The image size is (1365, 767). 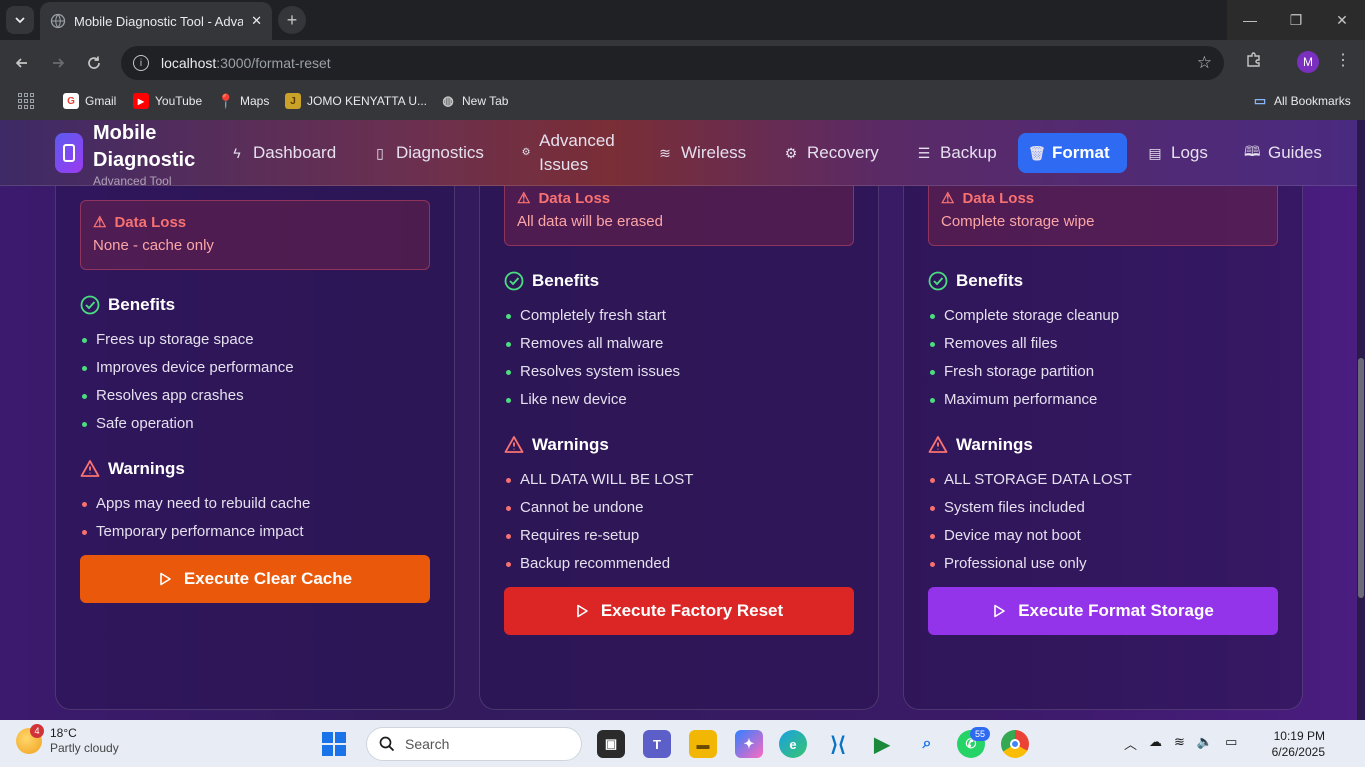 I want to click on all-bookmarks: ▭ All Bookmarks, so click(x=1301, y=101).